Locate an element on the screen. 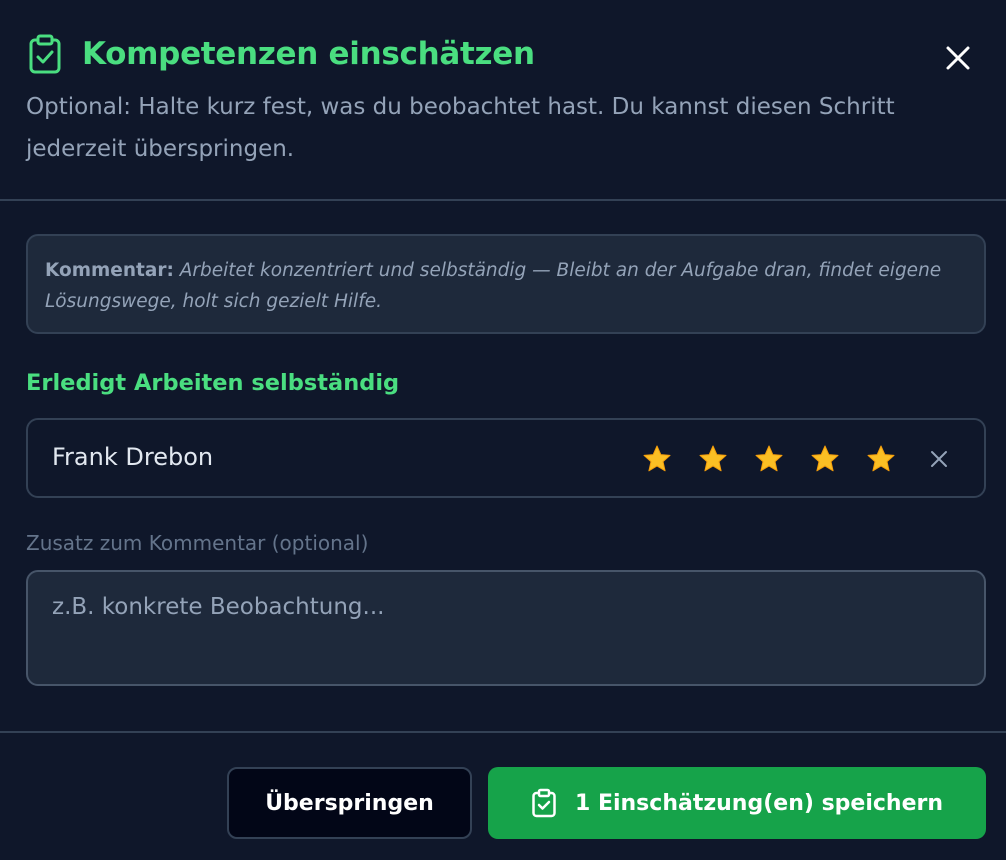 This screenshot has width=1006, height=860. skip-button: Überspringen is located at coordinates (349, 803).